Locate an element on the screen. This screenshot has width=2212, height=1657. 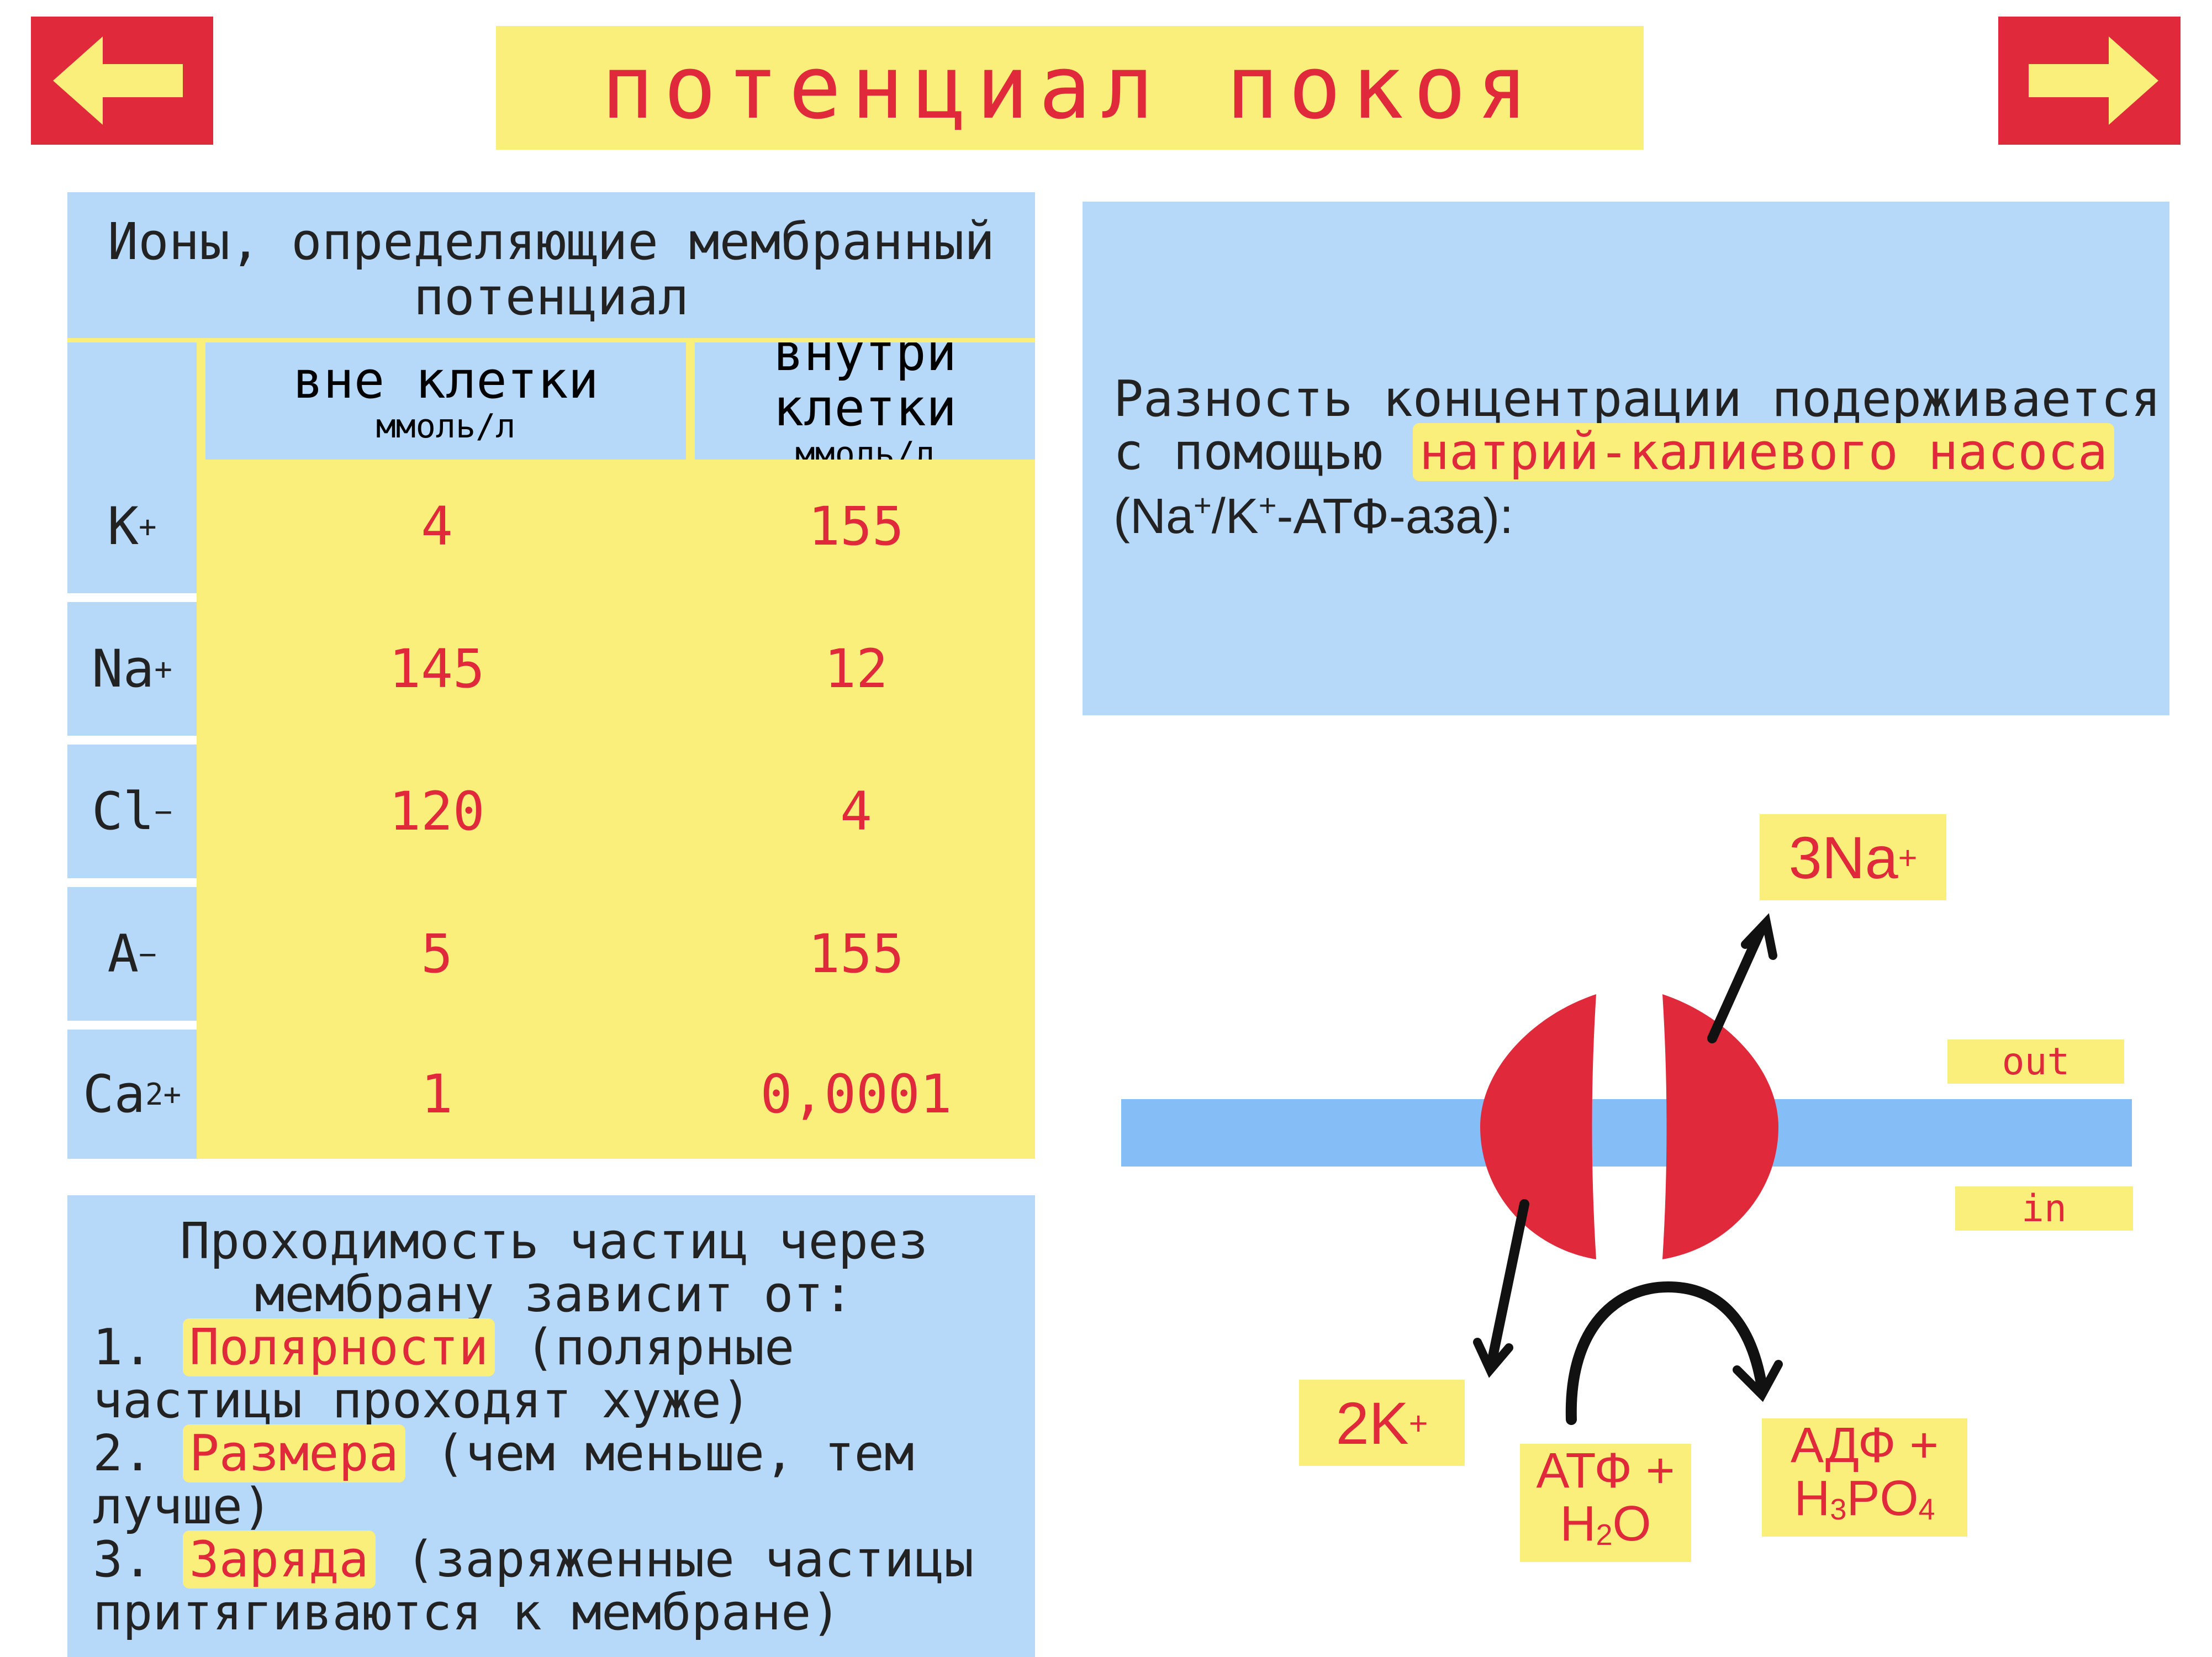
value-inside-a: 155 is located at coordinates (856, 954).